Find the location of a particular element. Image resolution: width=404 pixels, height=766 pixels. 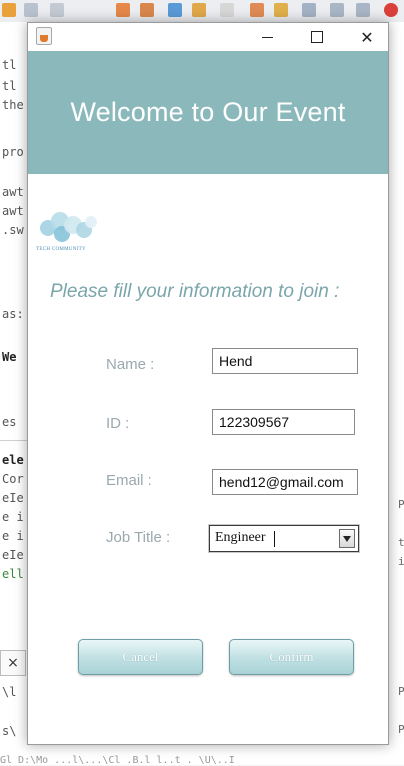

maximize-icon is located at coordinates (317, 37).